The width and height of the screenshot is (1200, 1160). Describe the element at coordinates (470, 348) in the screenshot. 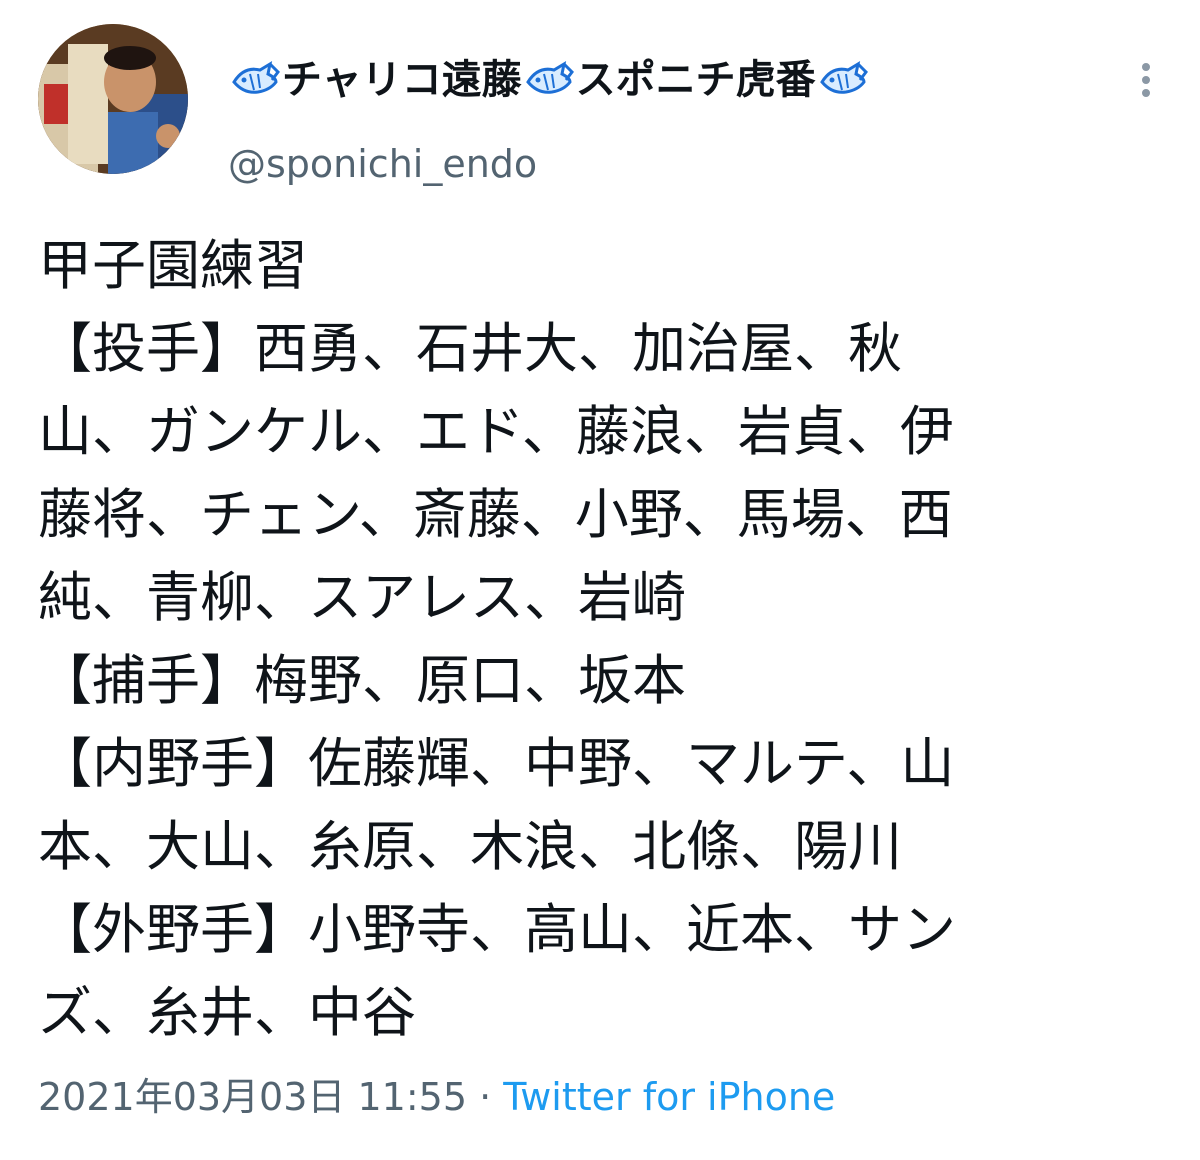

I see `tweet-line: 【投手】西勇、石井大、加治屋、秋` at that location.